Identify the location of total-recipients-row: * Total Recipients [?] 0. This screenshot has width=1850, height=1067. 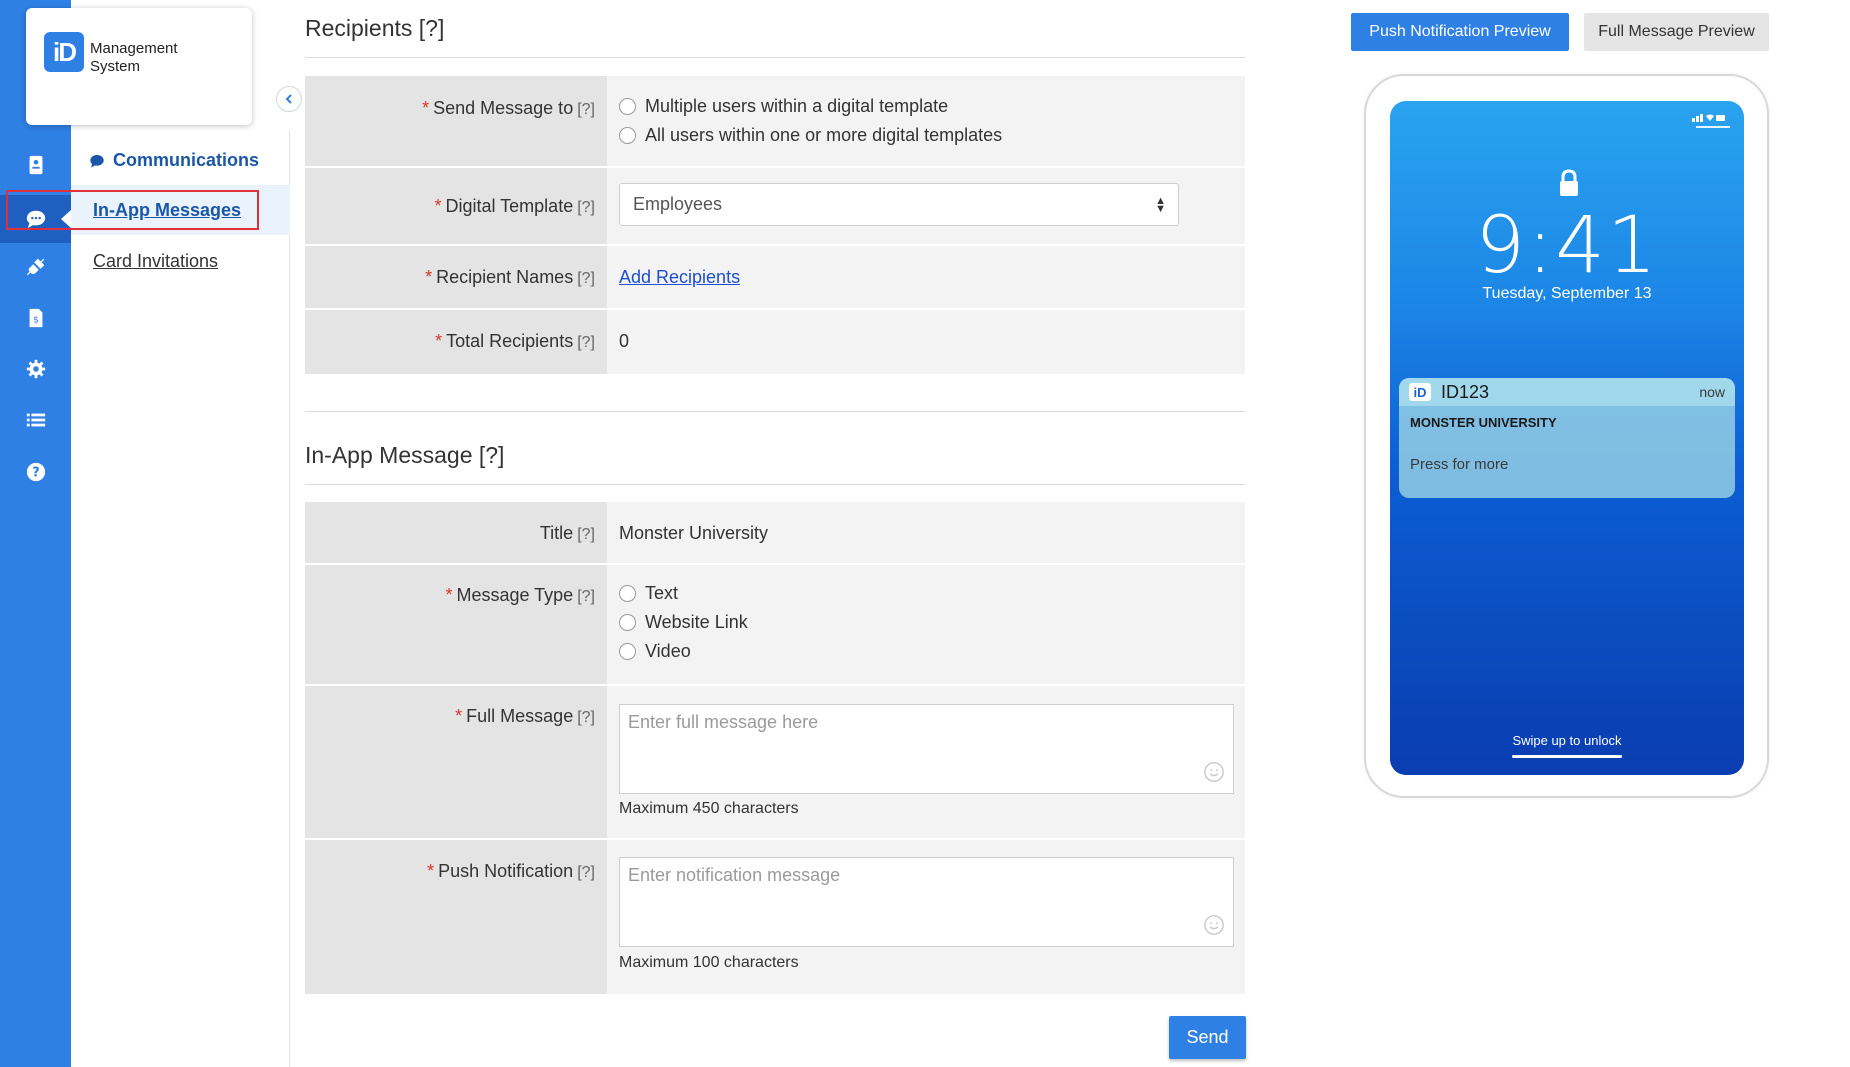
(775, 342).